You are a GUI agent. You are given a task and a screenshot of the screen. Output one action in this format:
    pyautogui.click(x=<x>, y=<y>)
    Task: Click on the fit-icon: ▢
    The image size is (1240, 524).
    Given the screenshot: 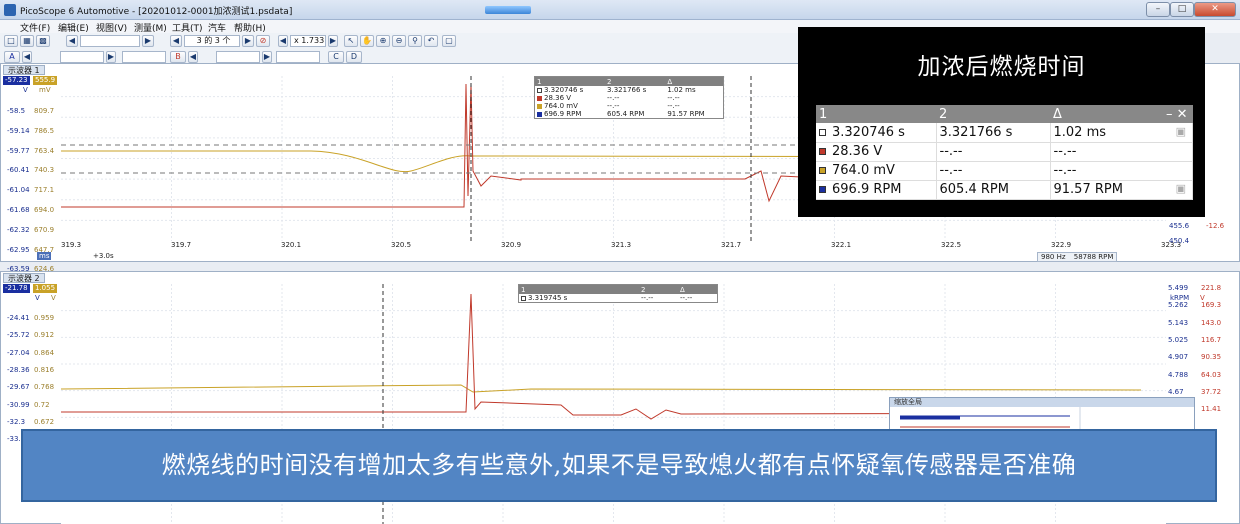 What is the action you would take?
    pyautogui.click(x=449, y=41)
    